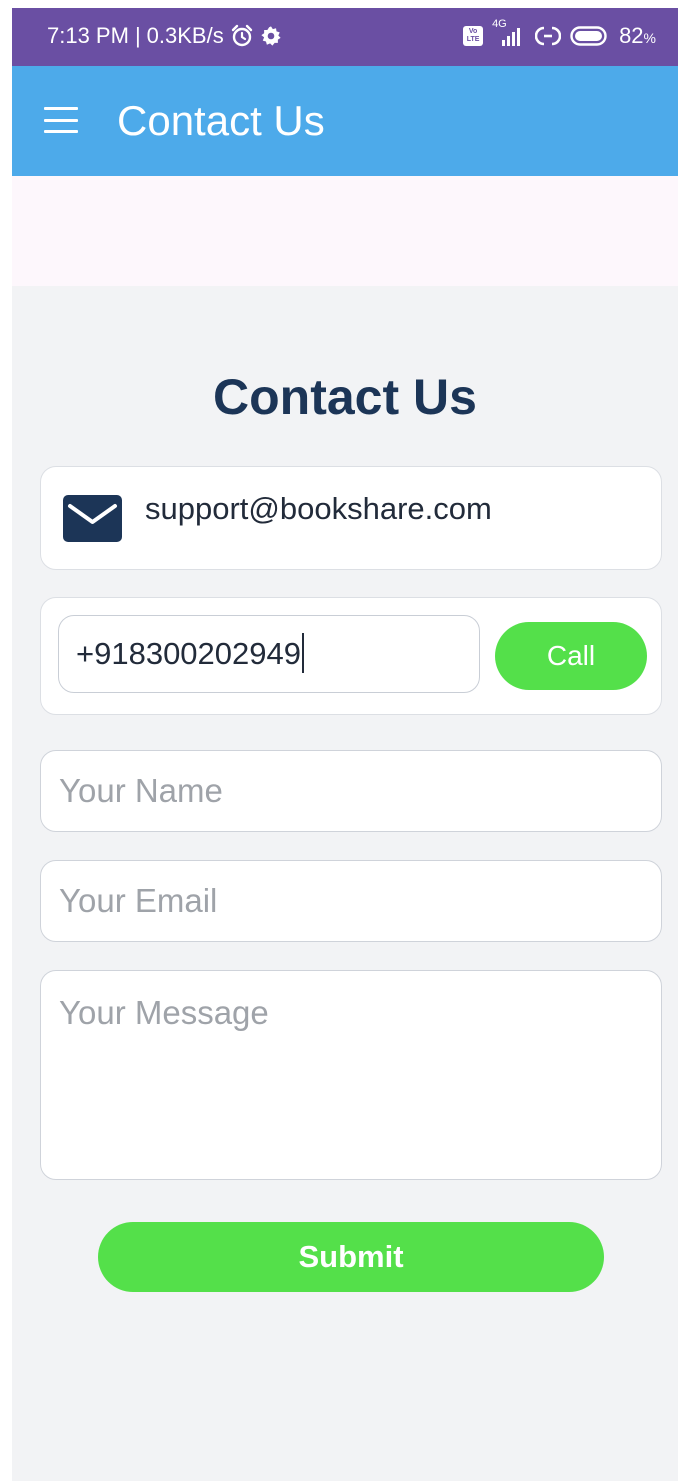  What do you see at coordinates (548, 36) in the screenshot?
I see `hotspot-icon` at bounding box center [548, 36].